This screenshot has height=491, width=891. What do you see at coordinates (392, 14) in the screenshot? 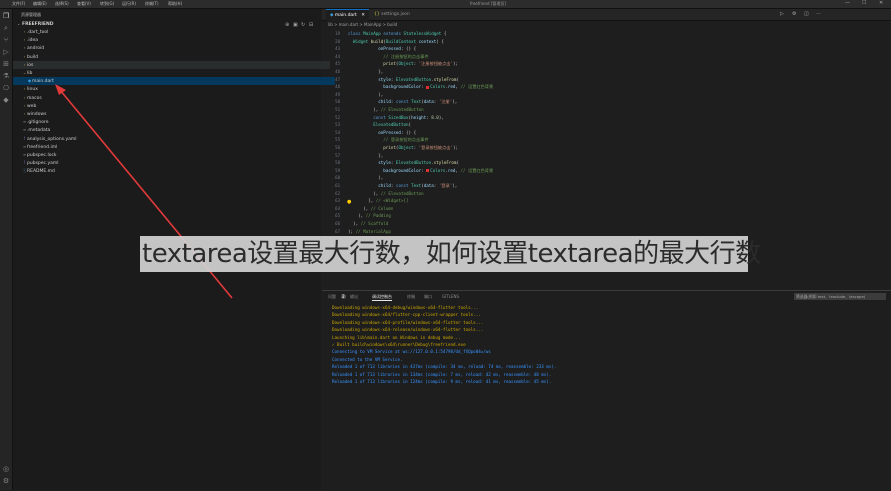
I see `tab-settings-json: {} settings.json` at bounding box center [392, 14].